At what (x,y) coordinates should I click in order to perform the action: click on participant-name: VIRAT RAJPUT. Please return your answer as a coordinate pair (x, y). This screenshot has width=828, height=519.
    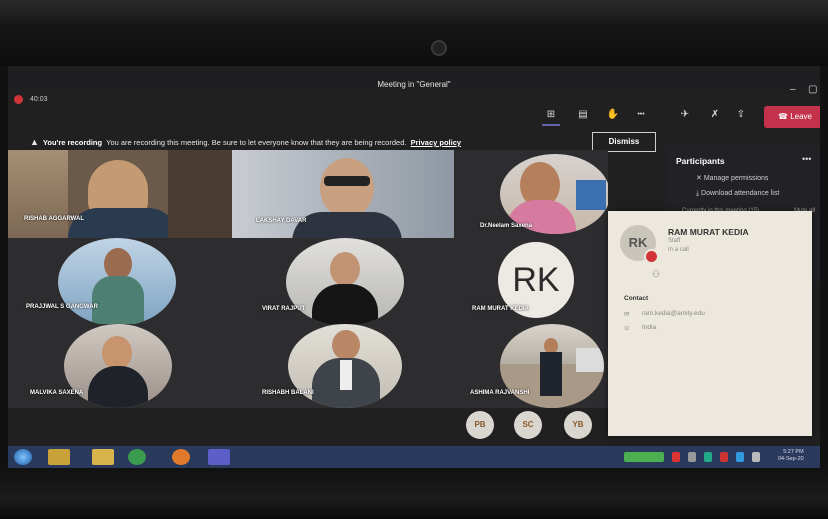
    Looking at the image, I should click on (284, 309).